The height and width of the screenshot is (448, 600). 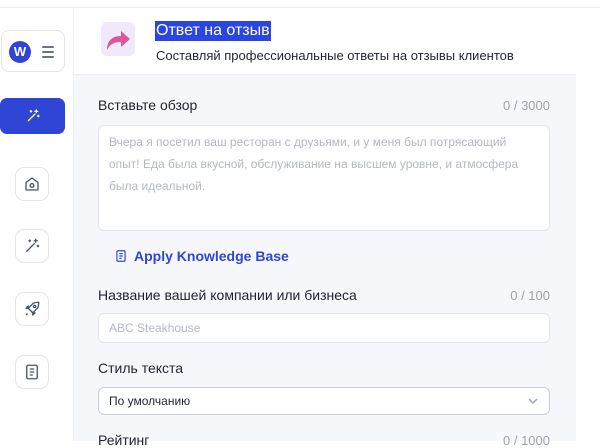 I want to click on sidebar-item-launch, so click(x=32, y=309).